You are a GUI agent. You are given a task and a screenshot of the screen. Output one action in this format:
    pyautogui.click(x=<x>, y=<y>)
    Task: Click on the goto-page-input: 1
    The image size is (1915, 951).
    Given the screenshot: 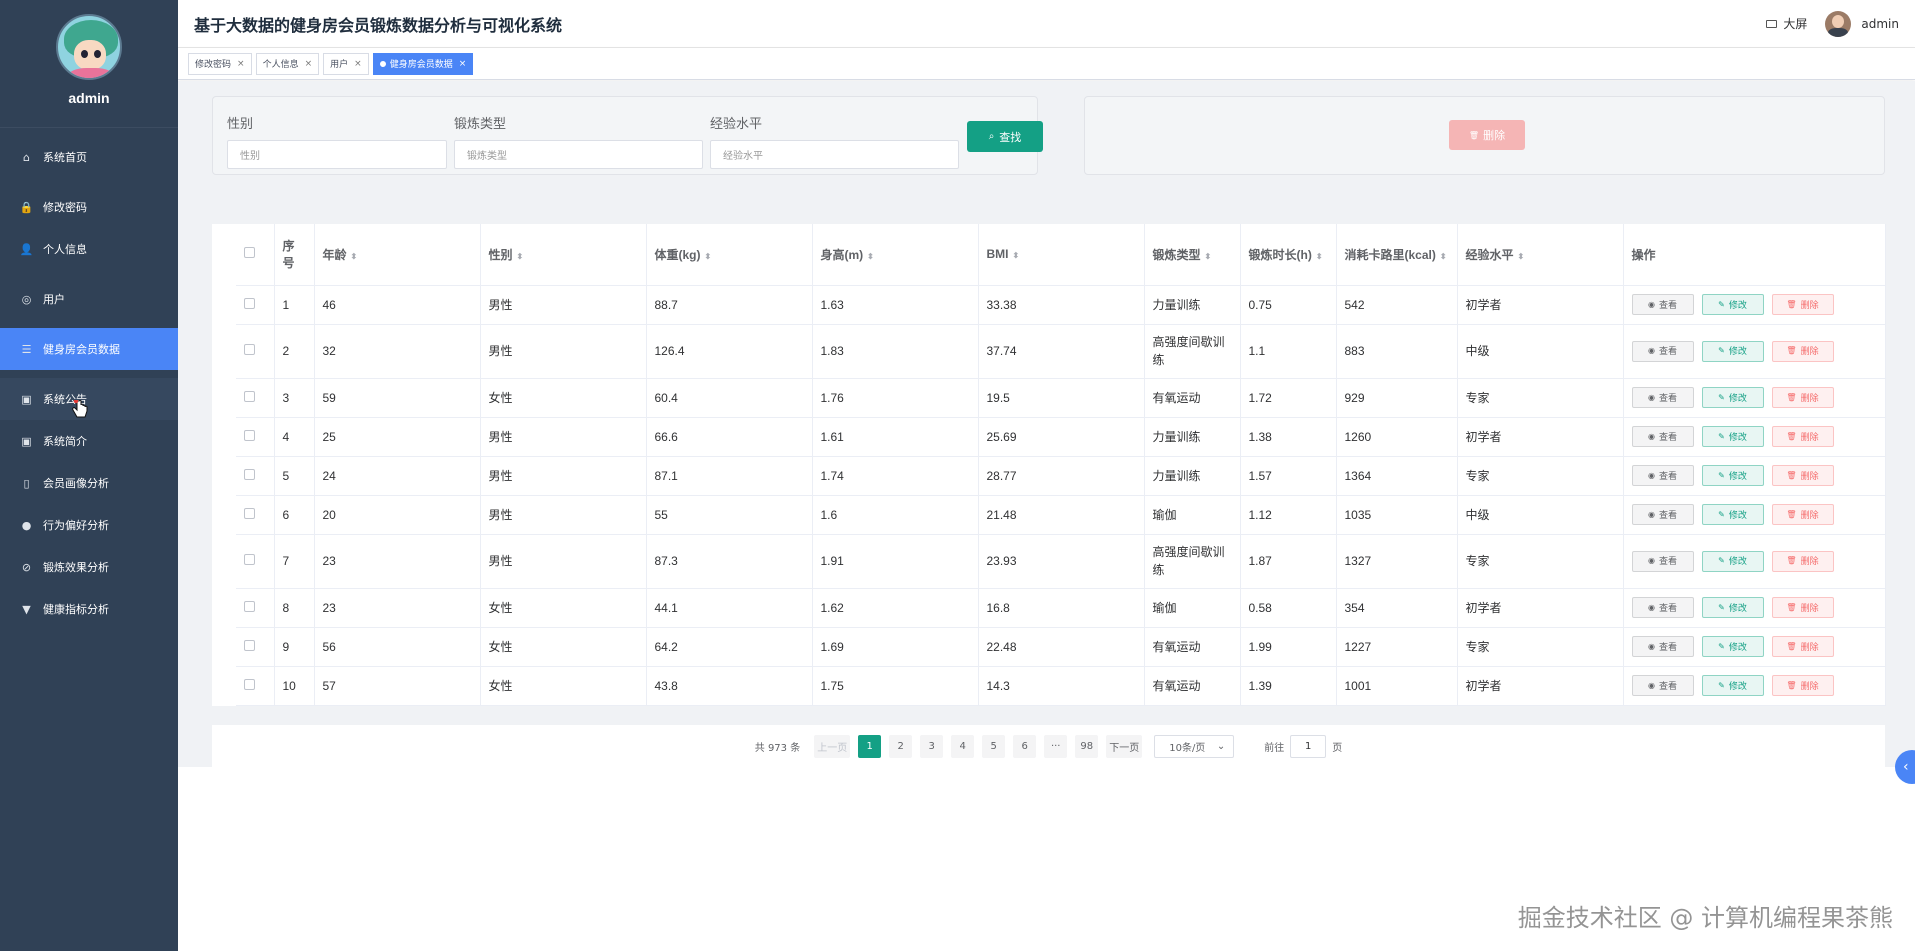 What is the action you would take?
    pyautogui.click(x=1308, y=746)
    